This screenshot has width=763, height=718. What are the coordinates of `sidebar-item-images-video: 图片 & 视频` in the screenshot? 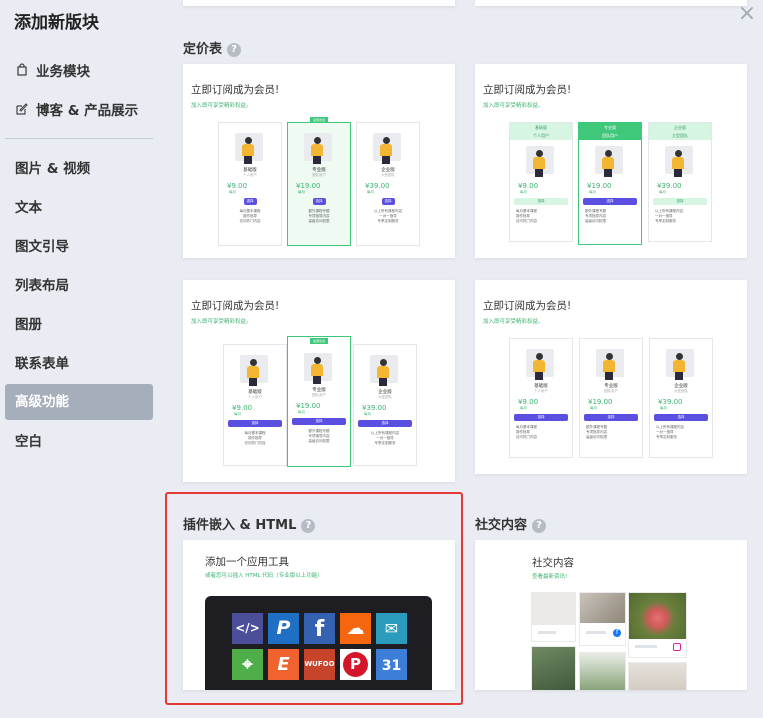 It's located at (79, 169).